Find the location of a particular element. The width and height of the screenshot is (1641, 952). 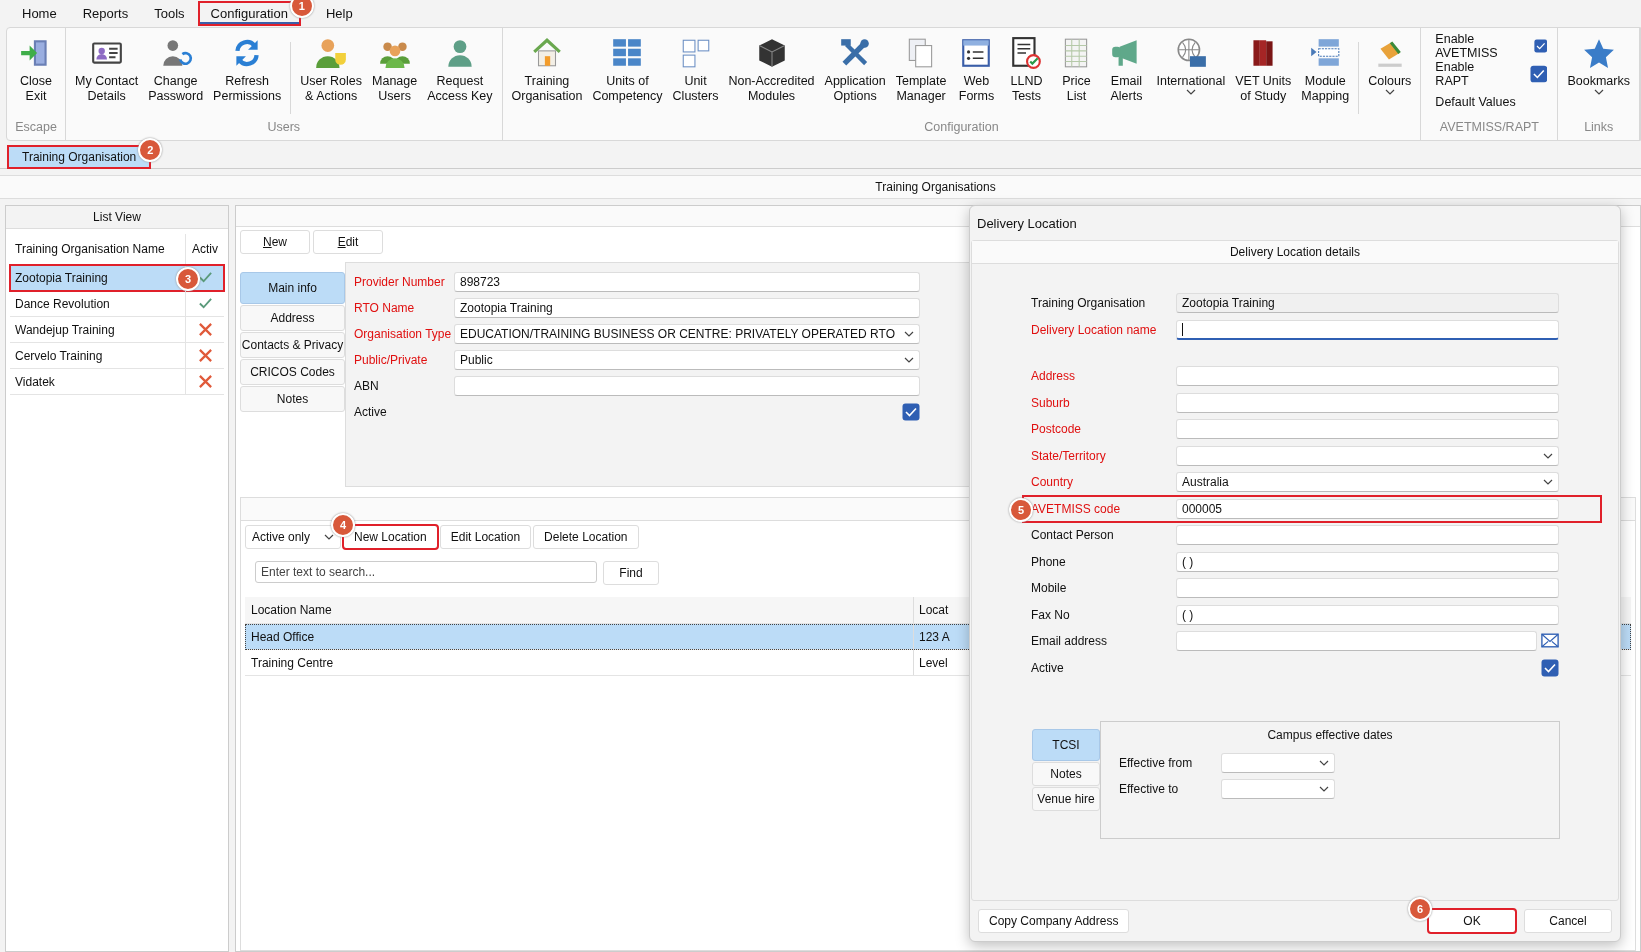

ribbon-button: Application Options is located at coordinates (855, 77).